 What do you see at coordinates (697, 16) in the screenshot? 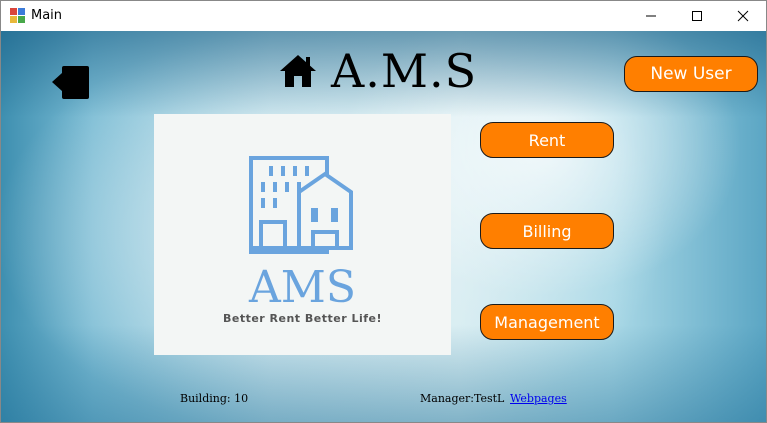
I see `maximize-icon` at bounding box center [697, 16].